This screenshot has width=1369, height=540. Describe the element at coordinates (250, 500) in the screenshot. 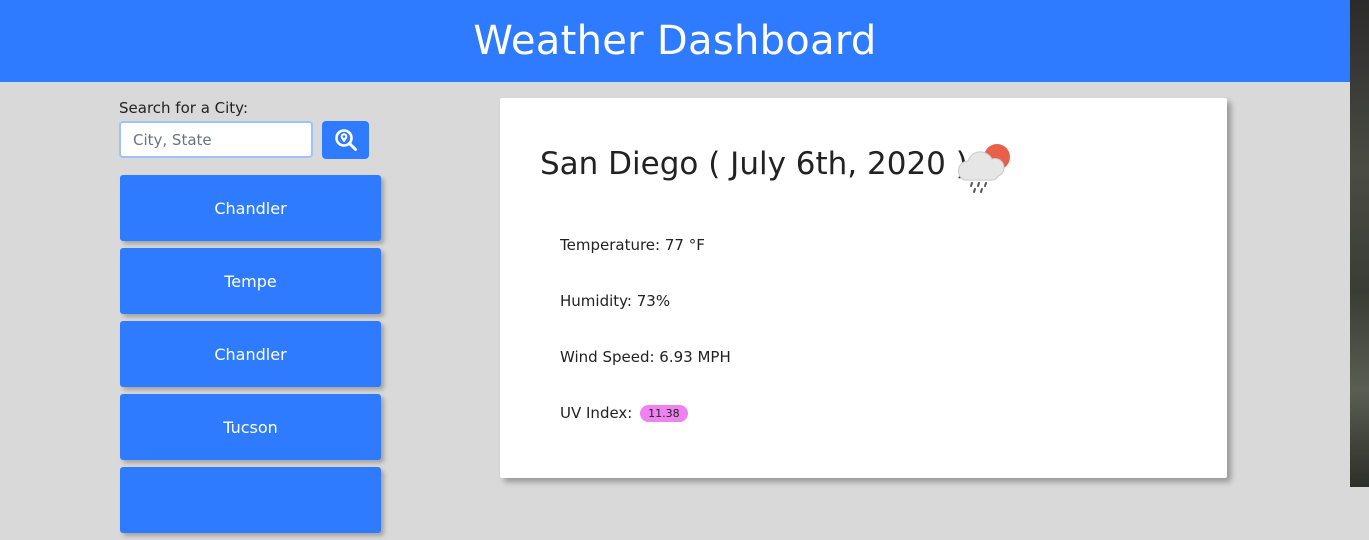

I see `history-city-button` at that location.